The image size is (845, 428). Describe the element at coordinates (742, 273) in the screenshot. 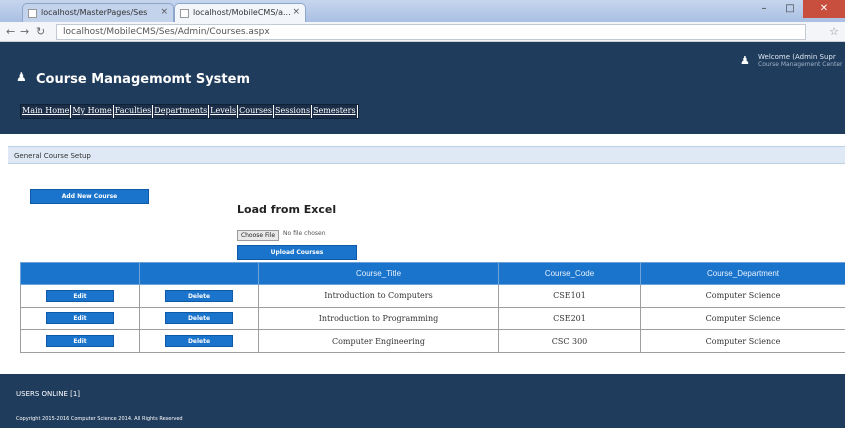

I see `column-header-department: Course_Department` at that location.